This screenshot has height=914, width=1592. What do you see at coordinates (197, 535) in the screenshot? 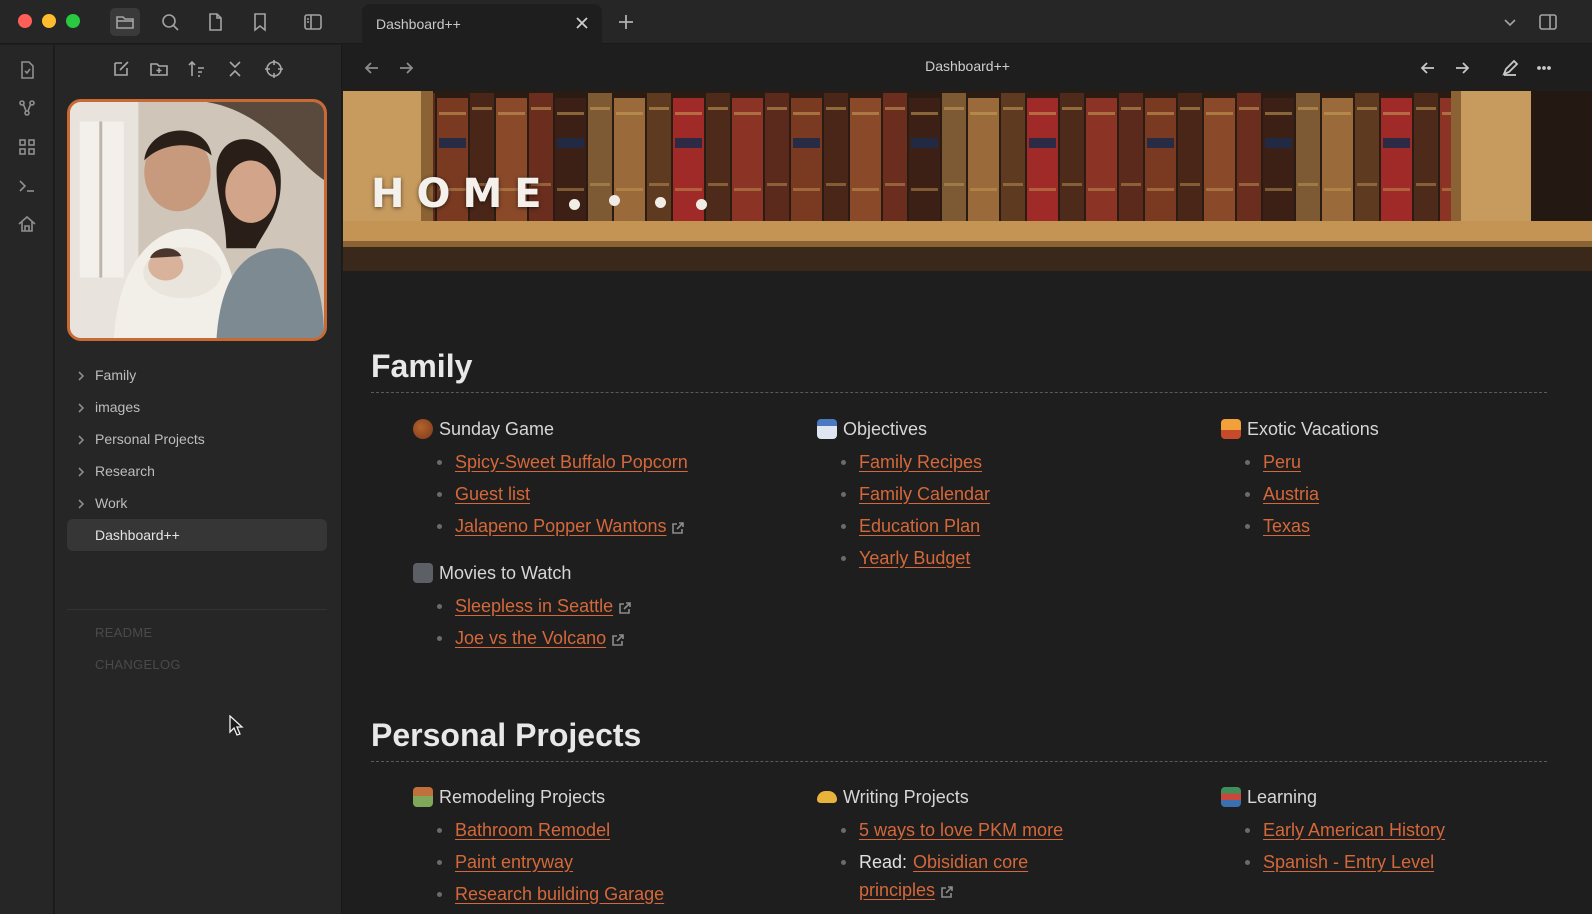
I see `tree-file-dashboard: Dashboard++` at bounding box center [197, 535].